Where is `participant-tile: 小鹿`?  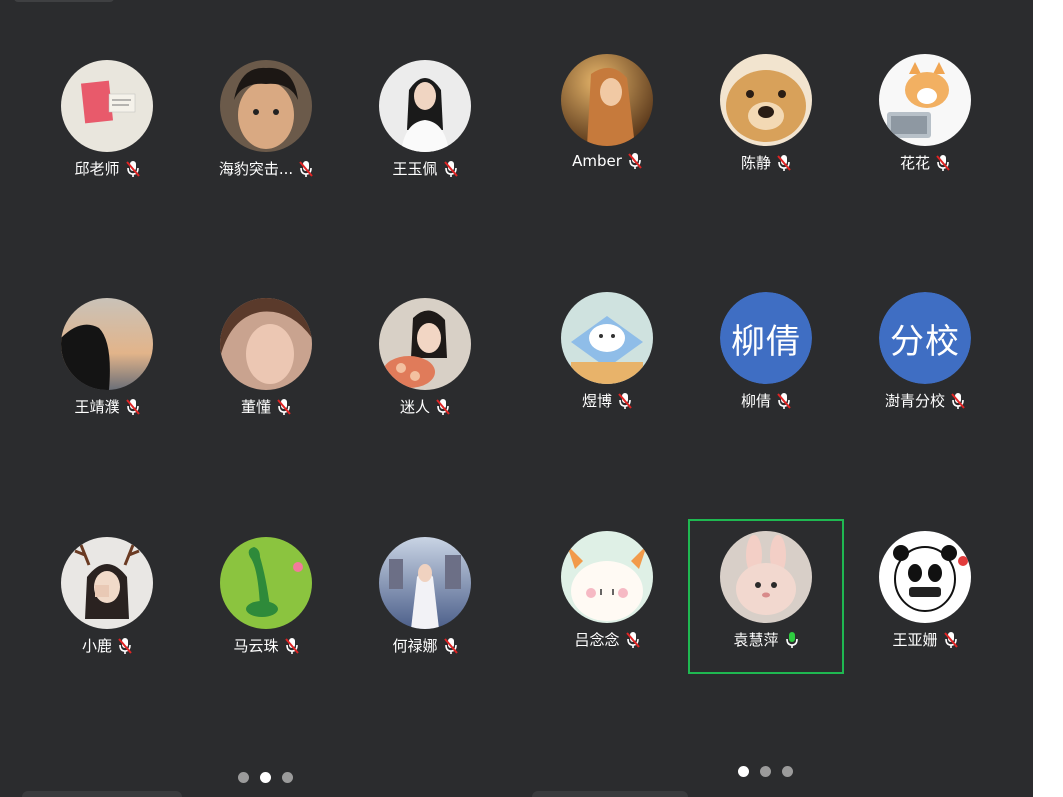 participant-tile: 小鹿 is located at coordinates (107, 597).